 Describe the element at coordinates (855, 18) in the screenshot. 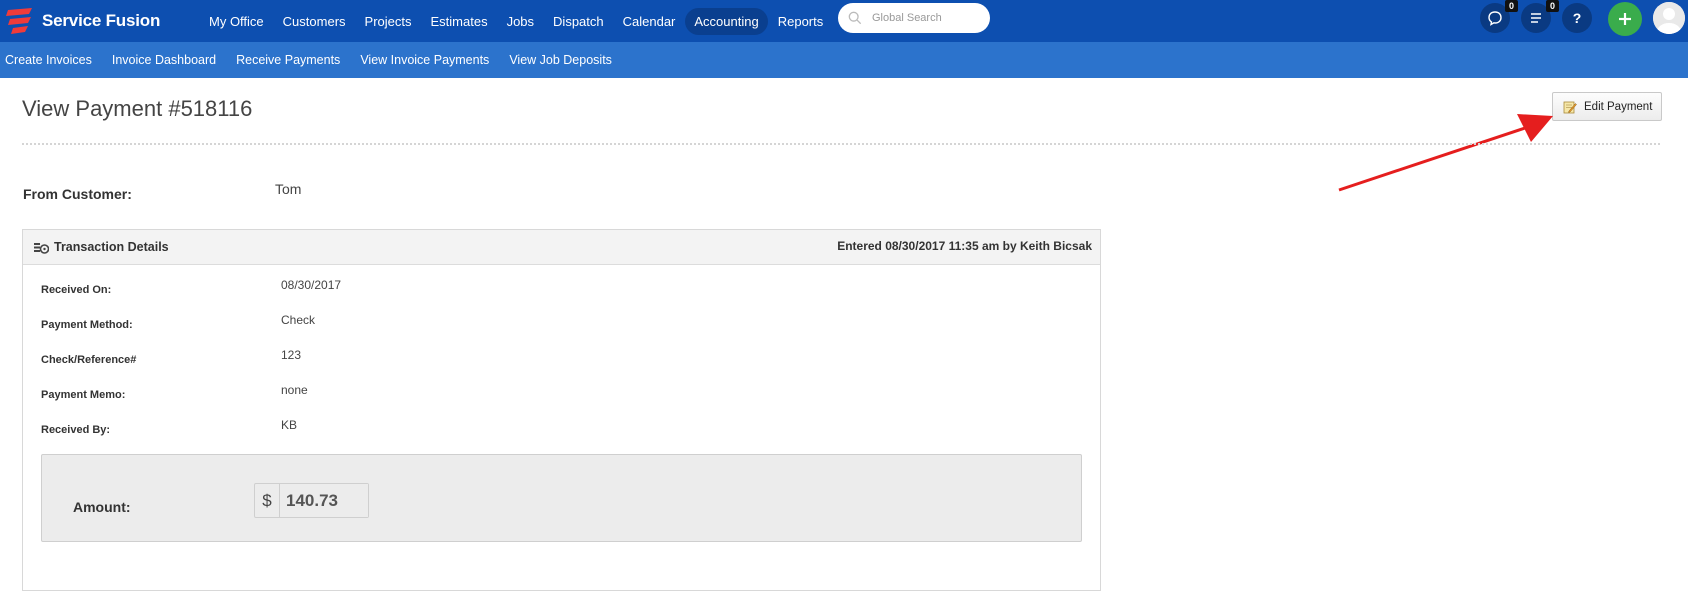

I see `search-icon` at that location.